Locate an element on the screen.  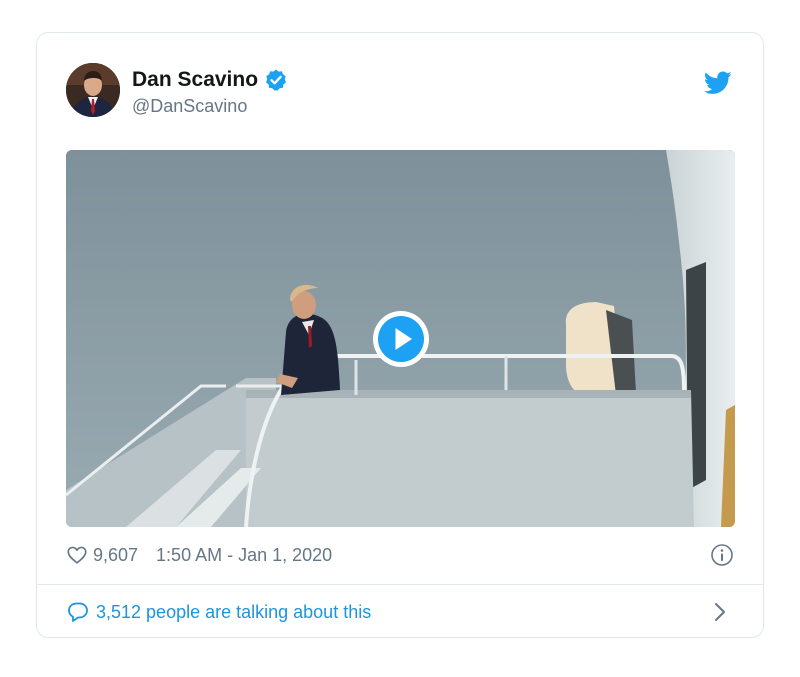
like-button: 9,607 is located at coordinates (102, 555).